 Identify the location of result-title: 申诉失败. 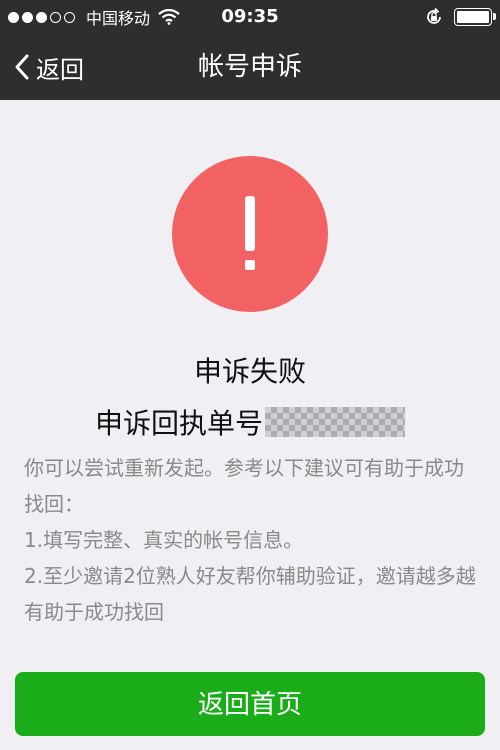
(249, 371).